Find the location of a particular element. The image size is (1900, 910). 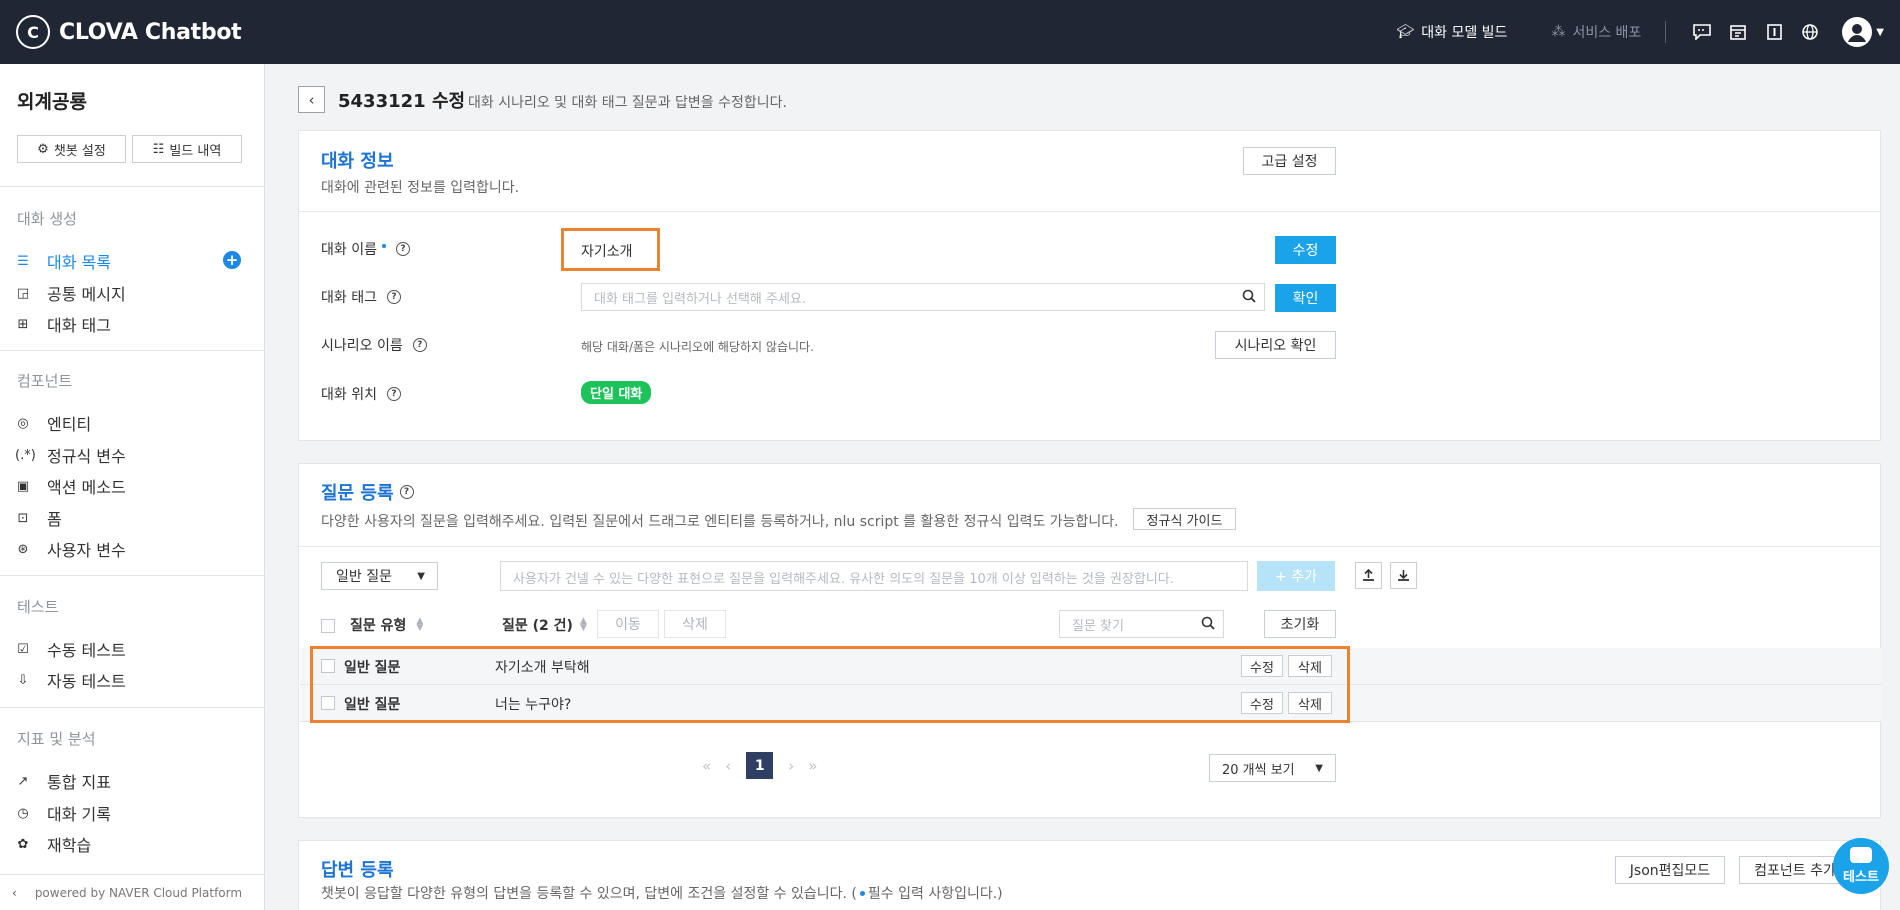

globe-icon is located at coordinates (1810, 32).